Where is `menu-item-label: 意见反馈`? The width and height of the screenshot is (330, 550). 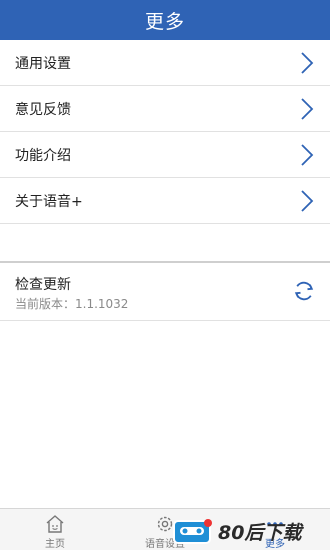 menu-item-label: 意见反馈 is located at coordinates (43, 109).